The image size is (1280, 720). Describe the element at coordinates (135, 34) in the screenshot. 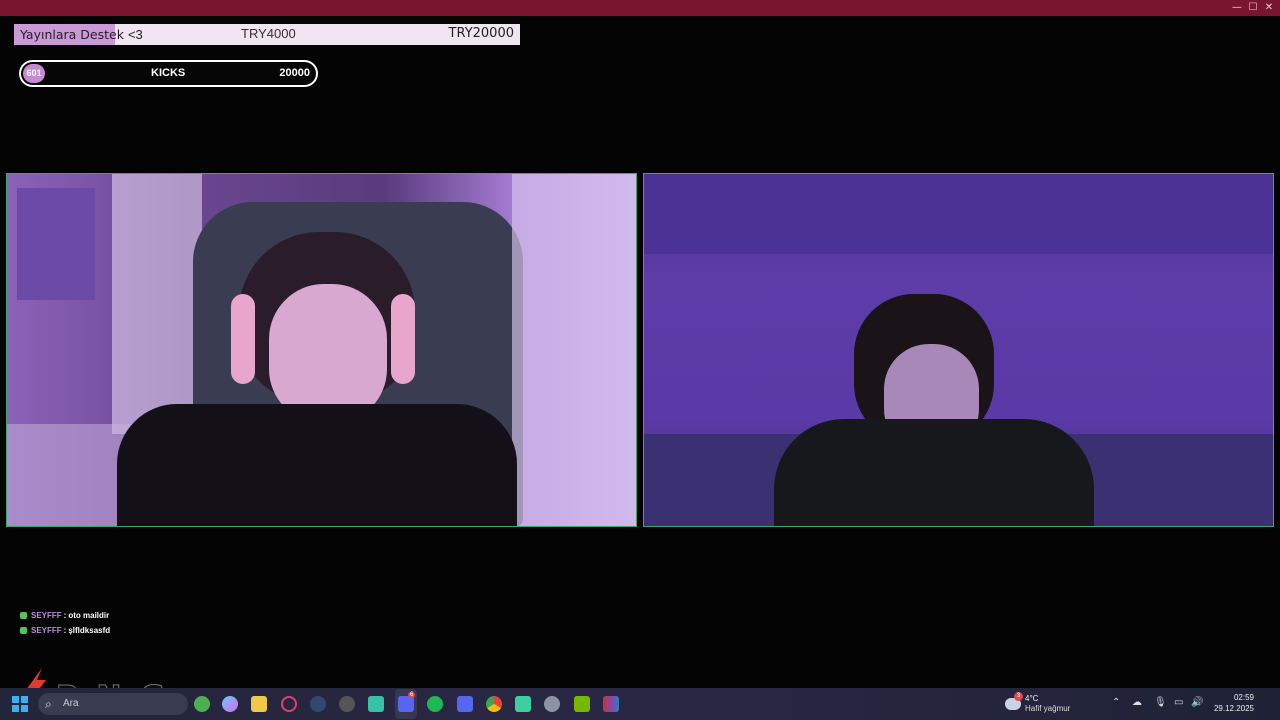

I see `donation-goal-heart: <3` at that location.